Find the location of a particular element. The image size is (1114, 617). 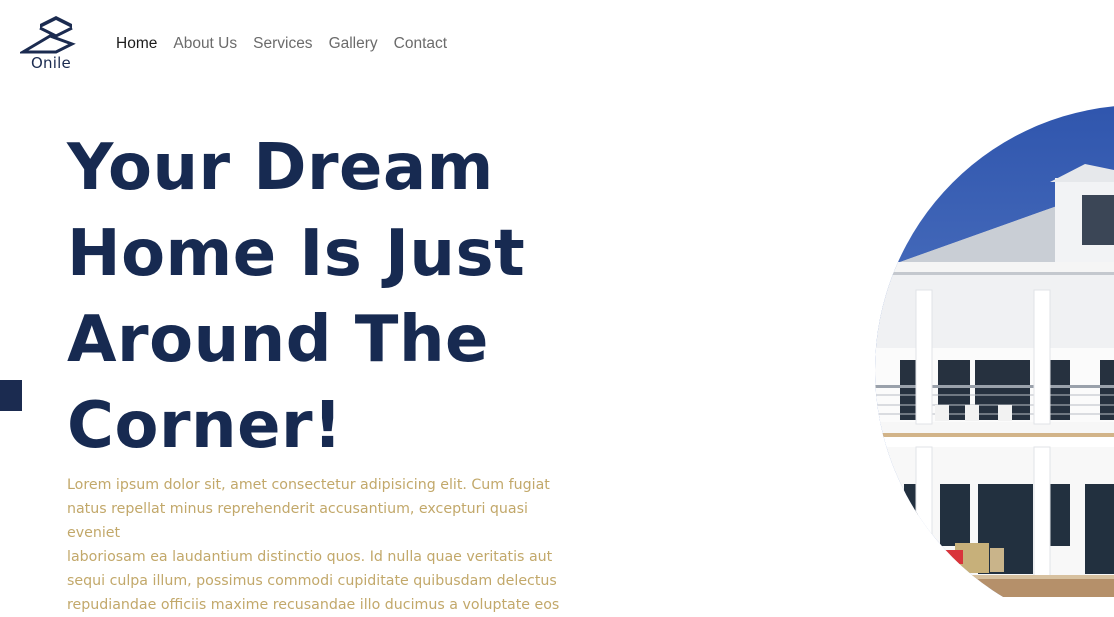

nav-contact: Contact is located at coordinates (420, 44).